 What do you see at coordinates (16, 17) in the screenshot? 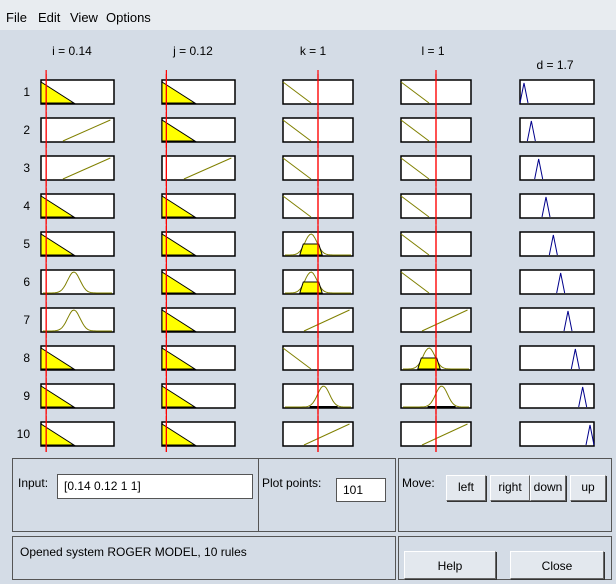
I see `menu-file: File` at bounding box center [16, 17].